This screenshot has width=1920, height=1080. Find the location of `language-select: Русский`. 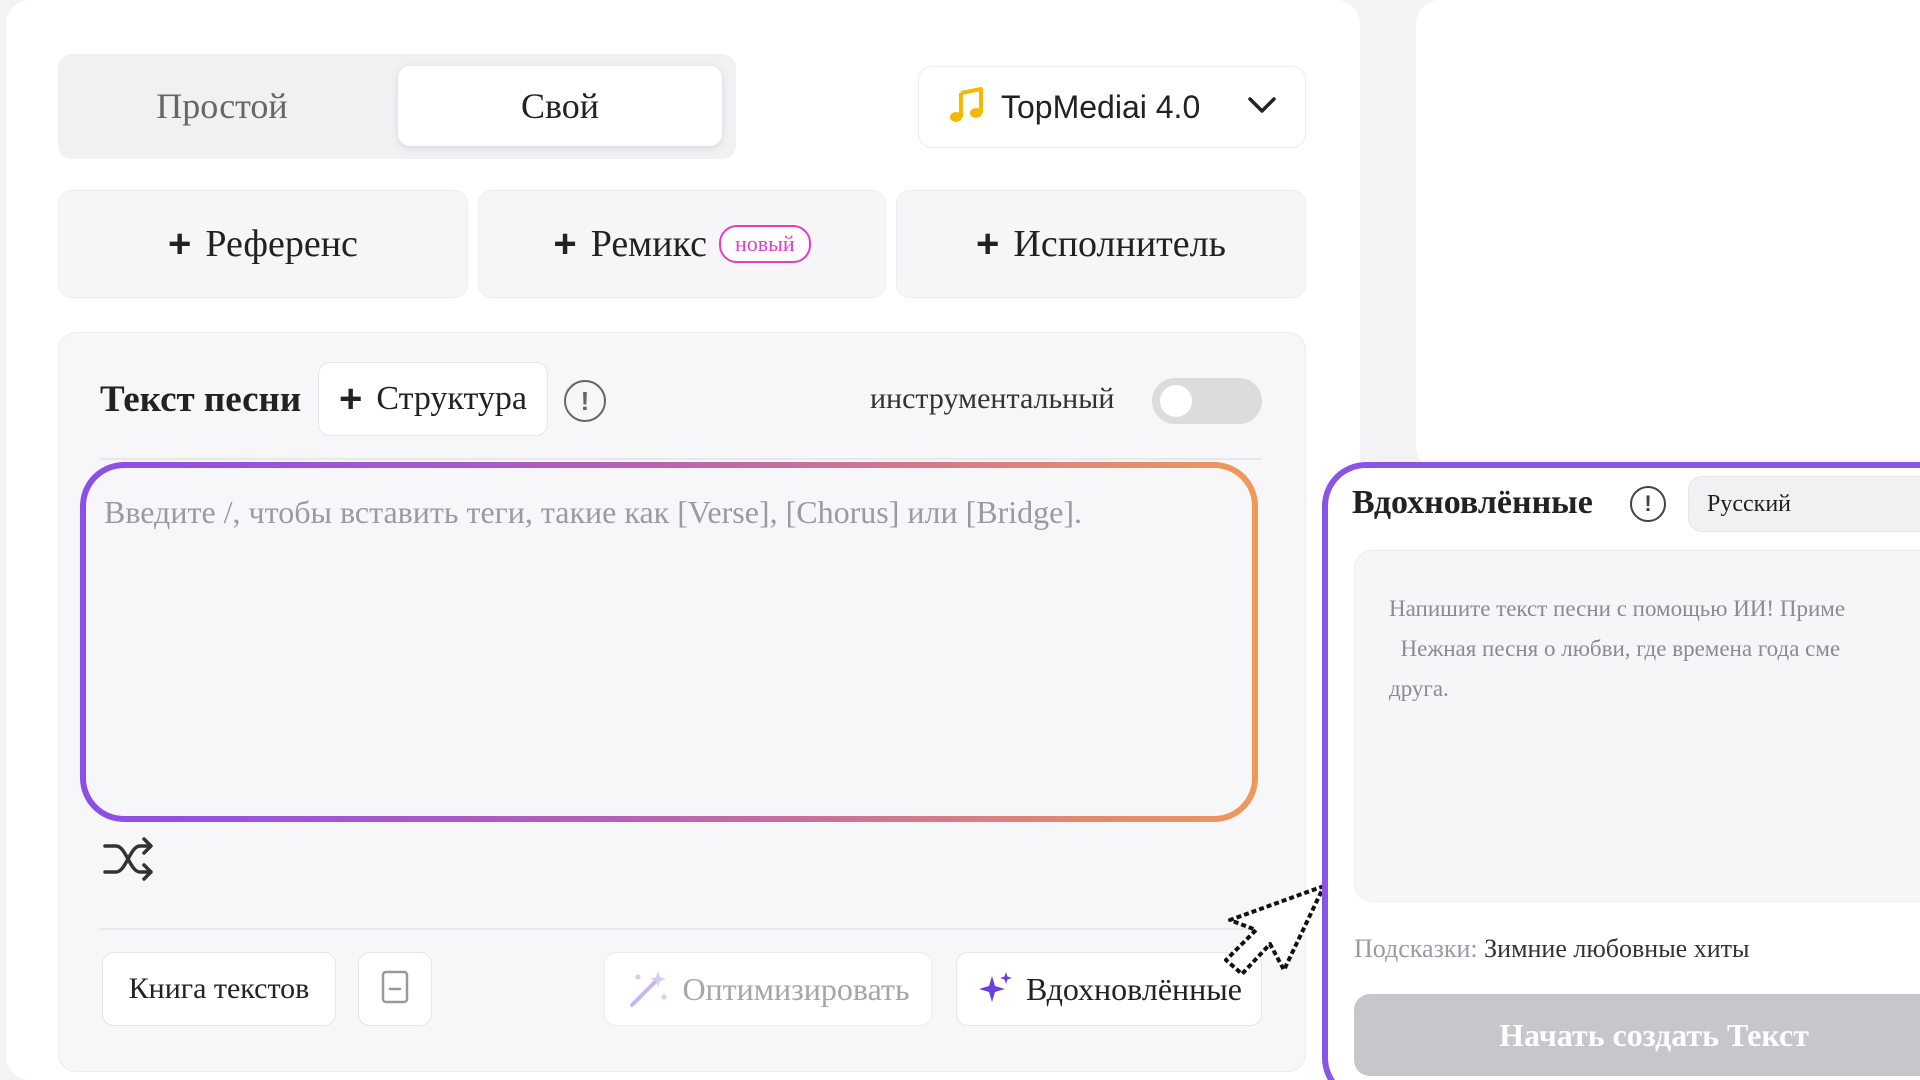

language-select: Русский is located at coordinates (1804, 504).